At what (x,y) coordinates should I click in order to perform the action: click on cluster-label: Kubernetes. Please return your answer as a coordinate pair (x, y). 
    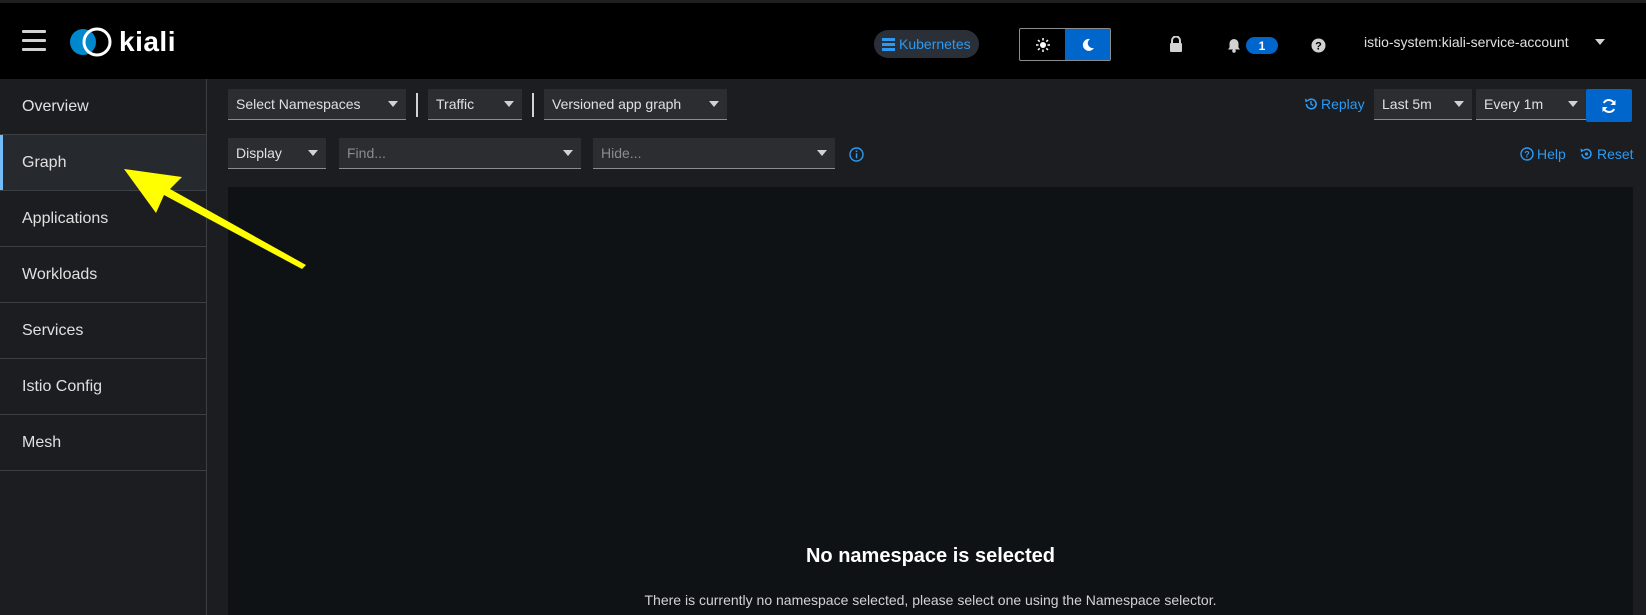
    Looking at the image, I should click on (935, 44).